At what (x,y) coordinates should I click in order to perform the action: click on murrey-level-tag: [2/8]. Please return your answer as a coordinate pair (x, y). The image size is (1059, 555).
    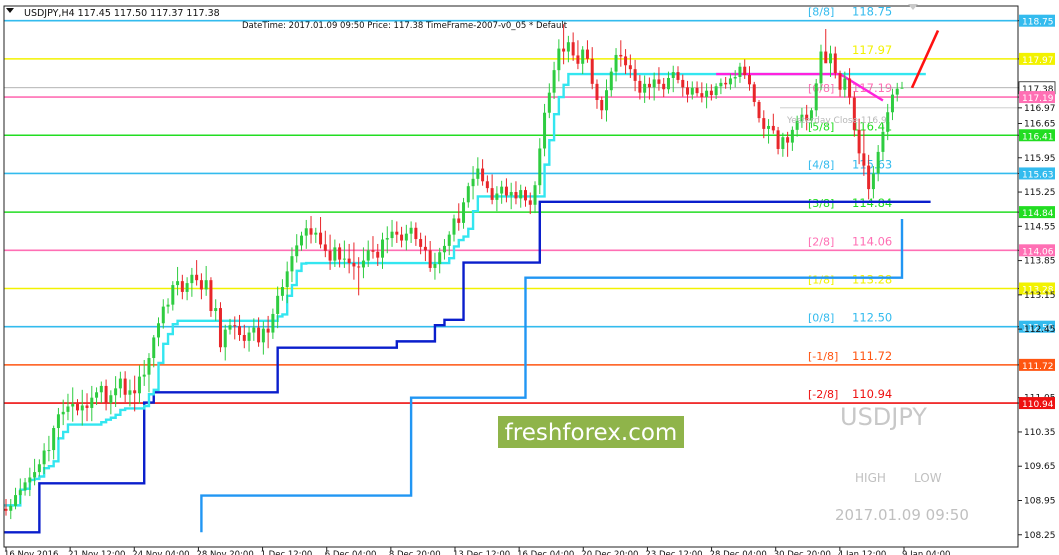
    Looking at the image, I should click on (821, 241).